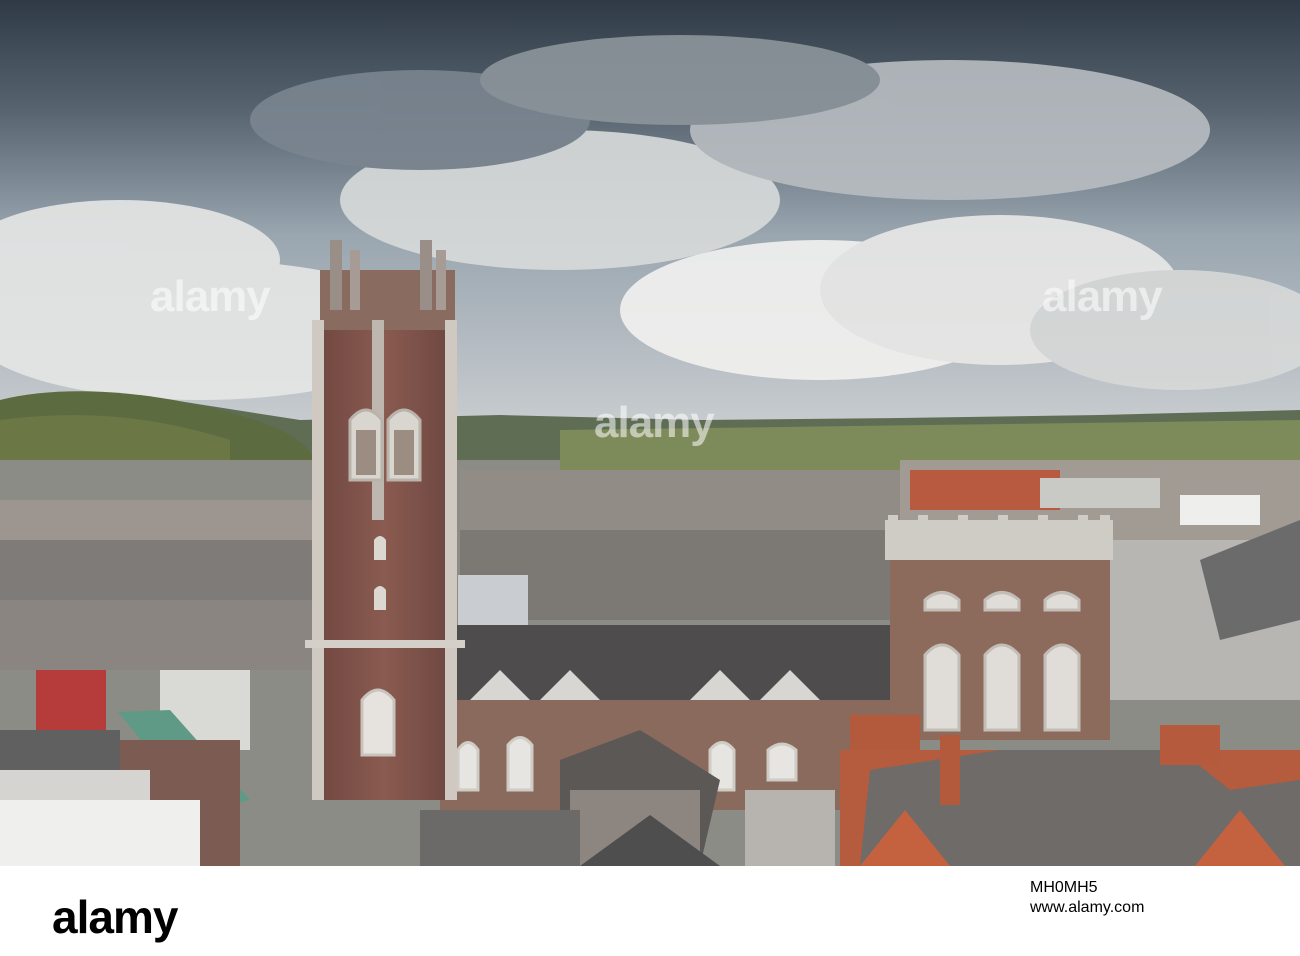  Describe the element at coordinates (115, 917) in the screenshot. I see `footer-logo: alamy` at that location.